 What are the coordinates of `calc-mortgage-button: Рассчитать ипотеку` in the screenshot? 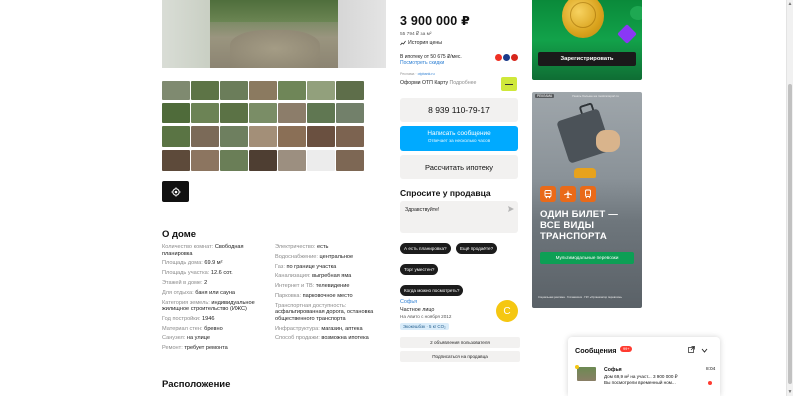 It's located at (459, 167).